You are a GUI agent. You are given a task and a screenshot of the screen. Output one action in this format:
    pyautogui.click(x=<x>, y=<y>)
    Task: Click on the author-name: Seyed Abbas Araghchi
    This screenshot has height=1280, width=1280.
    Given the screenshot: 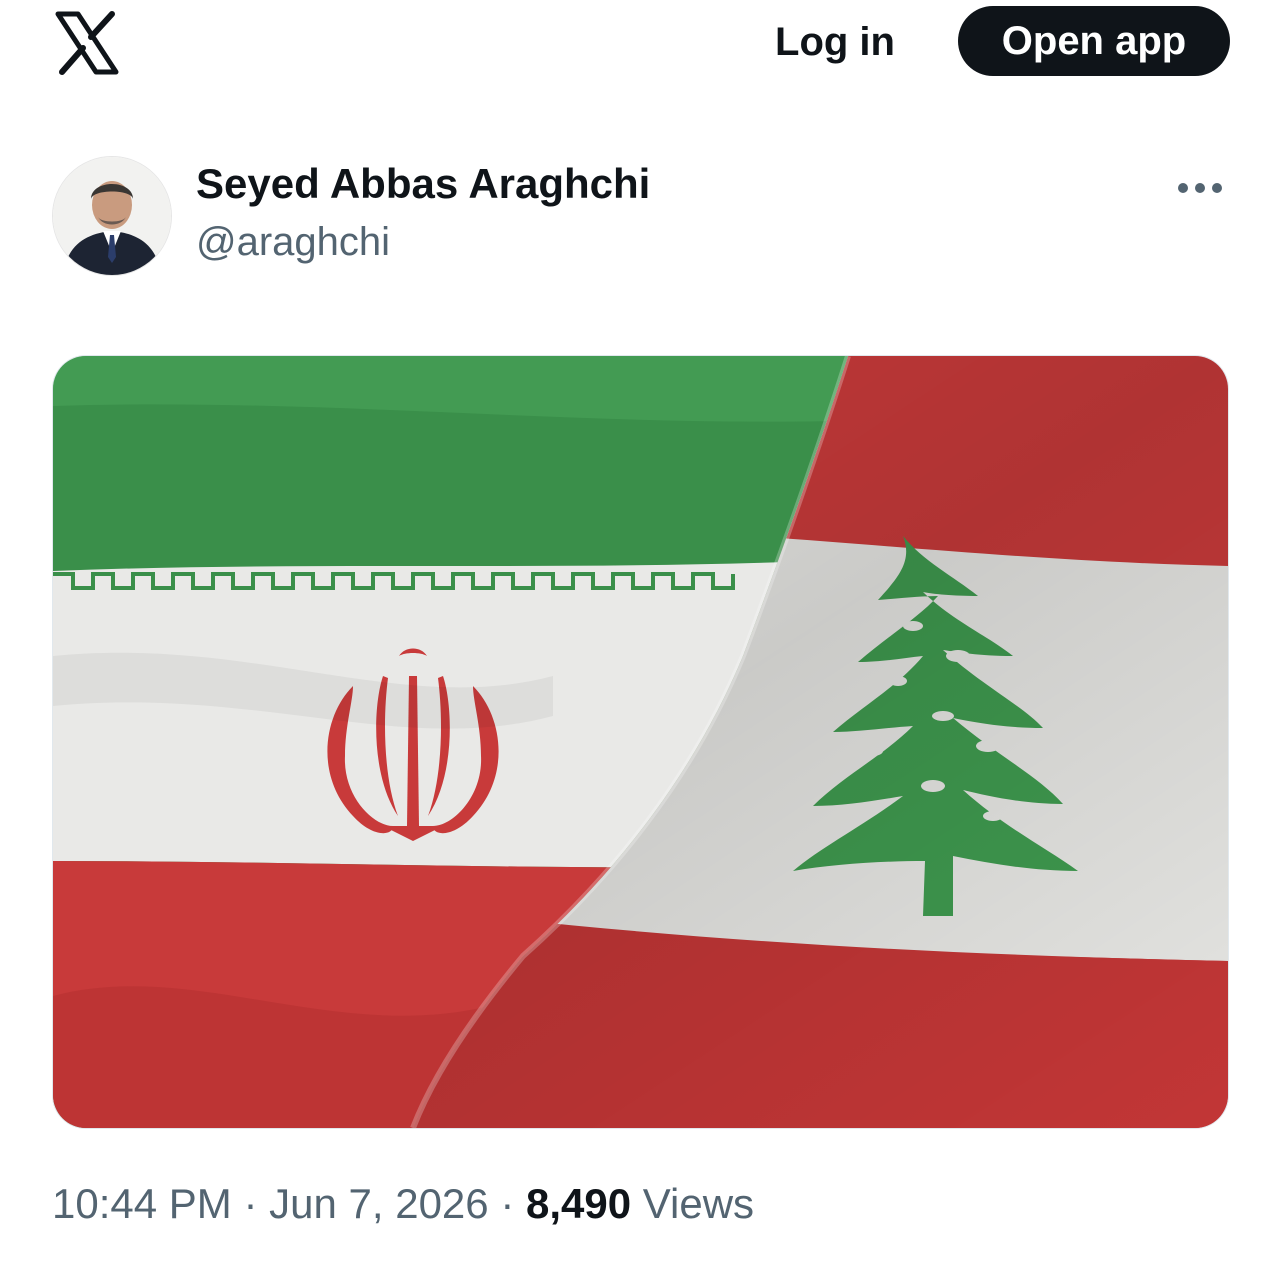 What is the action you would take?
    pyautogui.click(x=423, y=184)
    